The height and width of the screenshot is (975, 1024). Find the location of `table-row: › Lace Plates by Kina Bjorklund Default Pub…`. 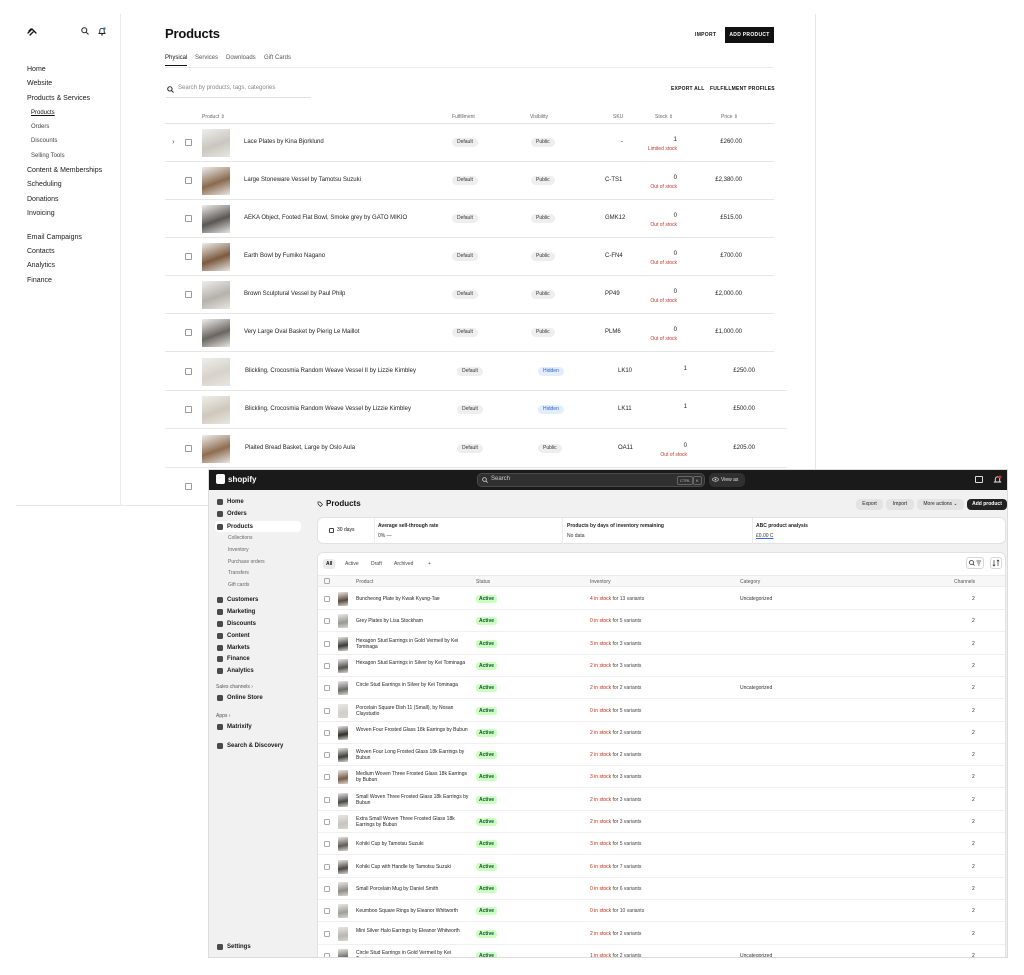

table-row: › Lace Plates by Kina Bjorklund Default Pub… is located at coordinates (469, 143).